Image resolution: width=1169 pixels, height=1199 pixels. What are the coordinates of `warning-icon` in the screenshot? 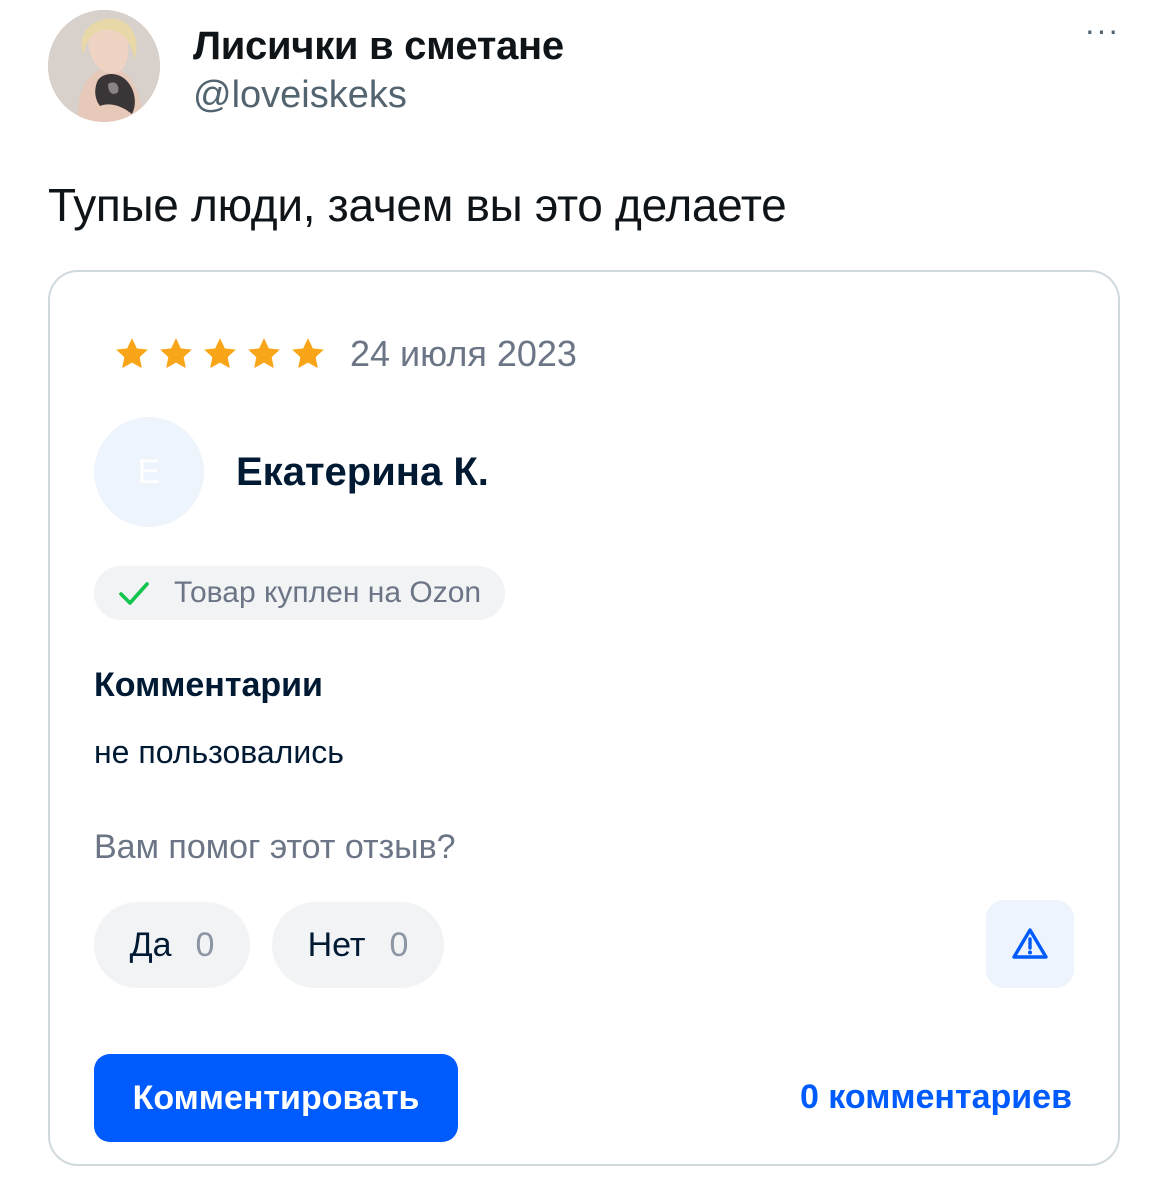 It's located at (1030, 943).